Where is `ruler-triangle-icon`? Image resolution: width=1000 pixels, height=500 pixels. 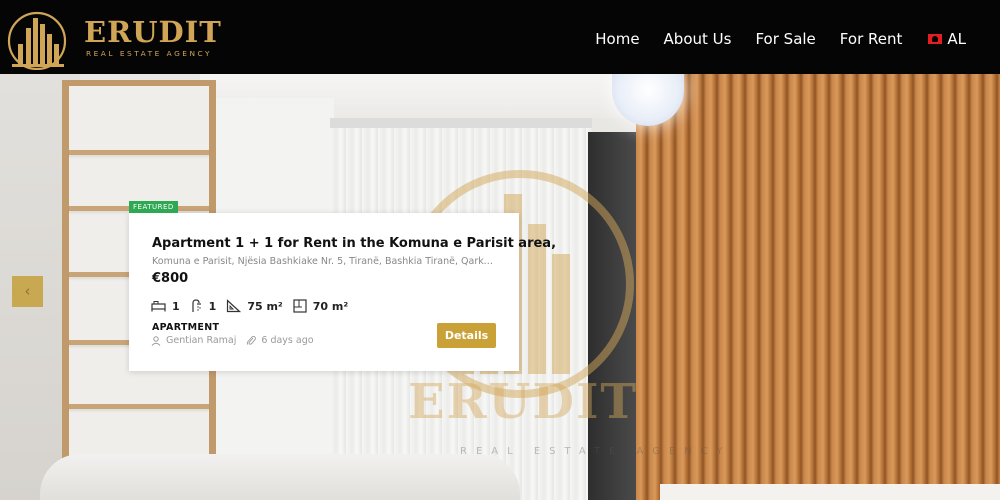 ruler-triangle-icon is located at coordinates (234, 306).